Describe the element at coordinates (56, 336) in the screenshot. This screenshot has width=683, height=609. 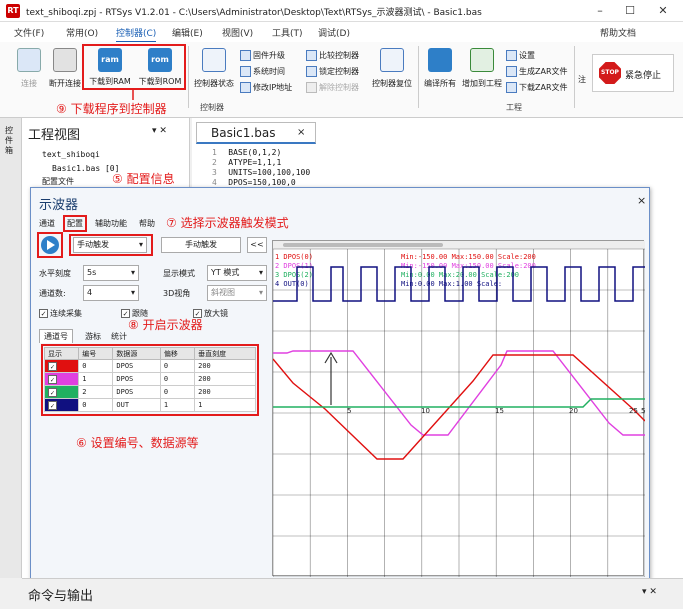
I see `tab-channel-number: 通道号` at that location.